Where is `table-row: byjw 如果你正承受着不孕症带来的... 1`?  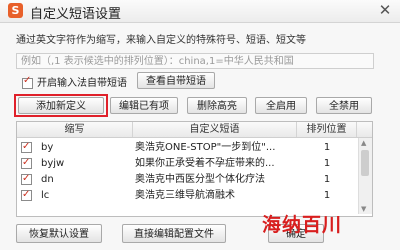 table-row: byjw 如果你正承受着不孕症带来的... 1 is located at coordinates (187, 163).